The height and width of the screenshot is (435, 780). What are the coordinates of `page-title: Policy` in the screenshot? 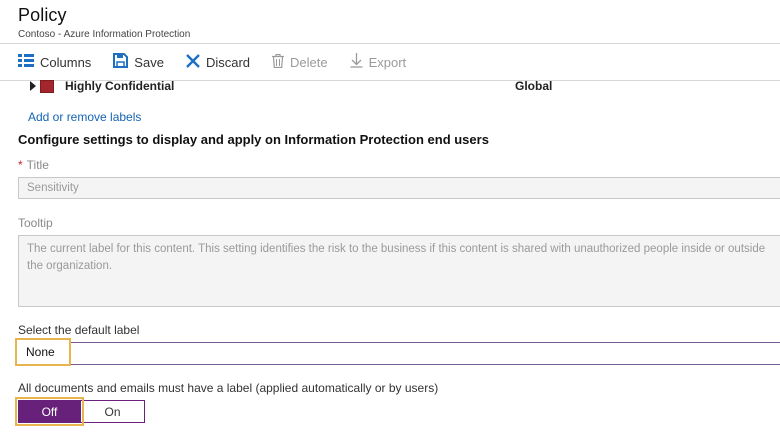 It's located at (42, 15).